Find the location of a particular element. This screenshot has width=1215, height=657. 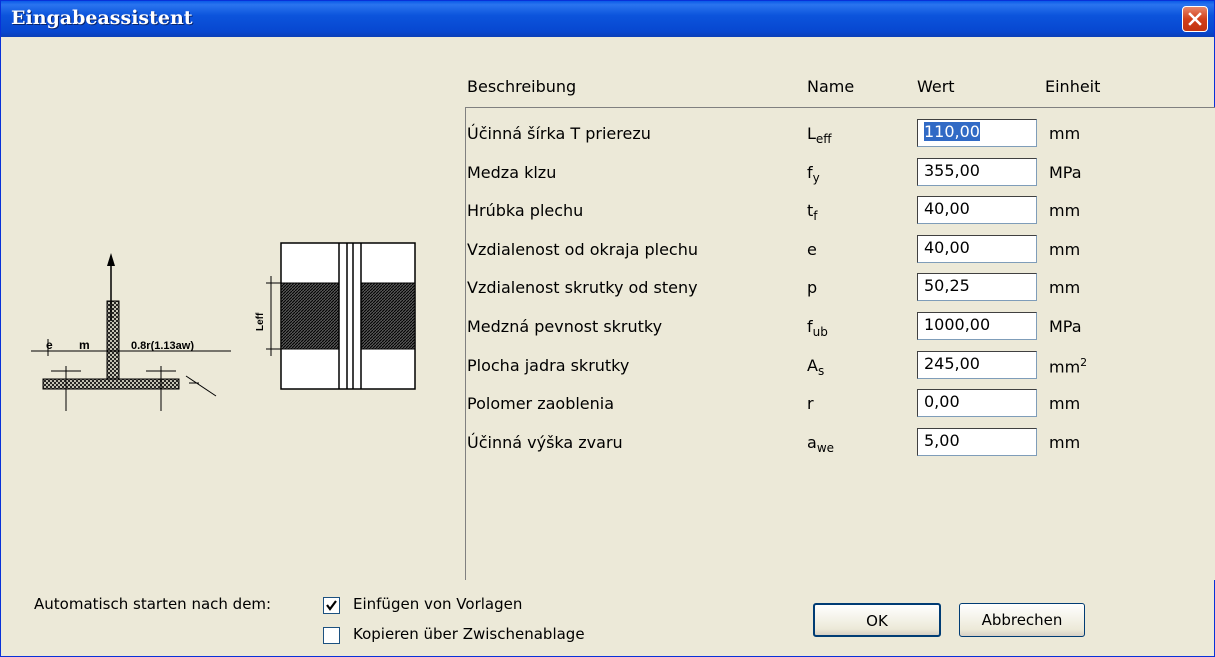

parameter-value-text: 50,25 is located at coordinates (947, 285).